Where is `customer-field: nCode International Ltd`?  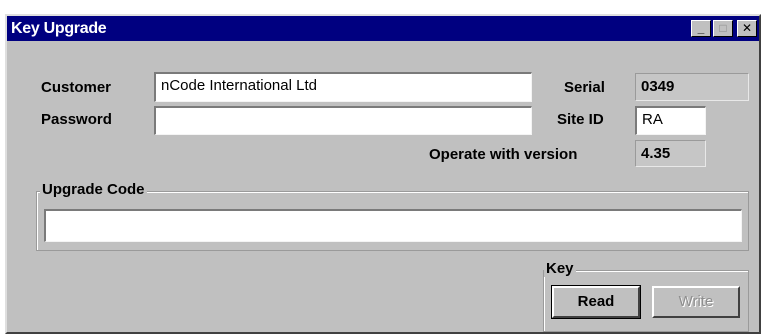
customer-field: nCode International Ltd is located at coordinates (343, 87).